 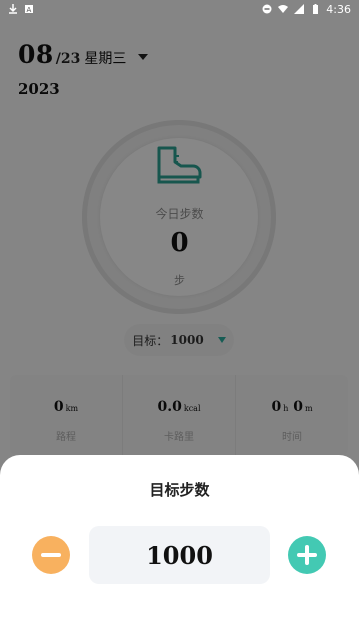 What do you see at coordinates (179, 490) in the screenshot?
I see `sheet-title: 目标步数` at bounding box center [179, 490].